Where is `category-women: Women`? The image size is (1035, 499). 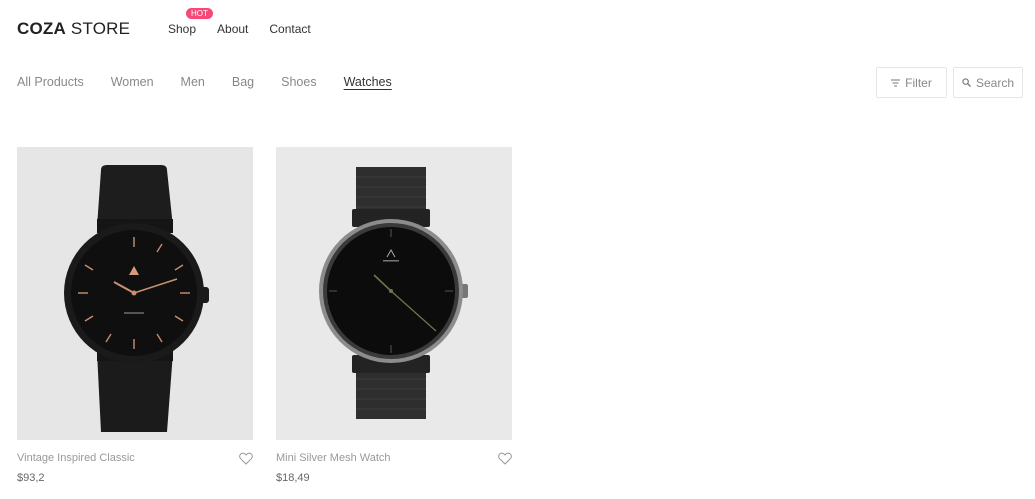 category-women: Women is located at coordinates (132, 82).